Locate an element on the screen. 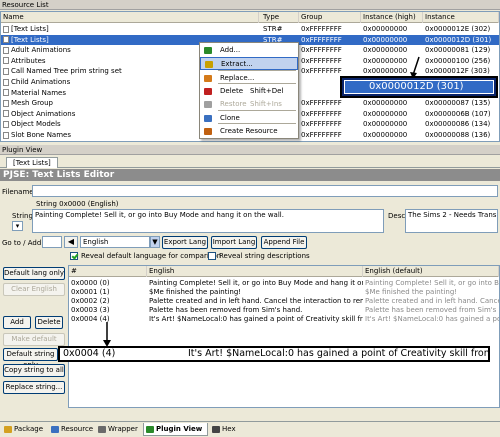 This screenshot has width=500, height=437. language-select: English is located at coordinates (115, 242).